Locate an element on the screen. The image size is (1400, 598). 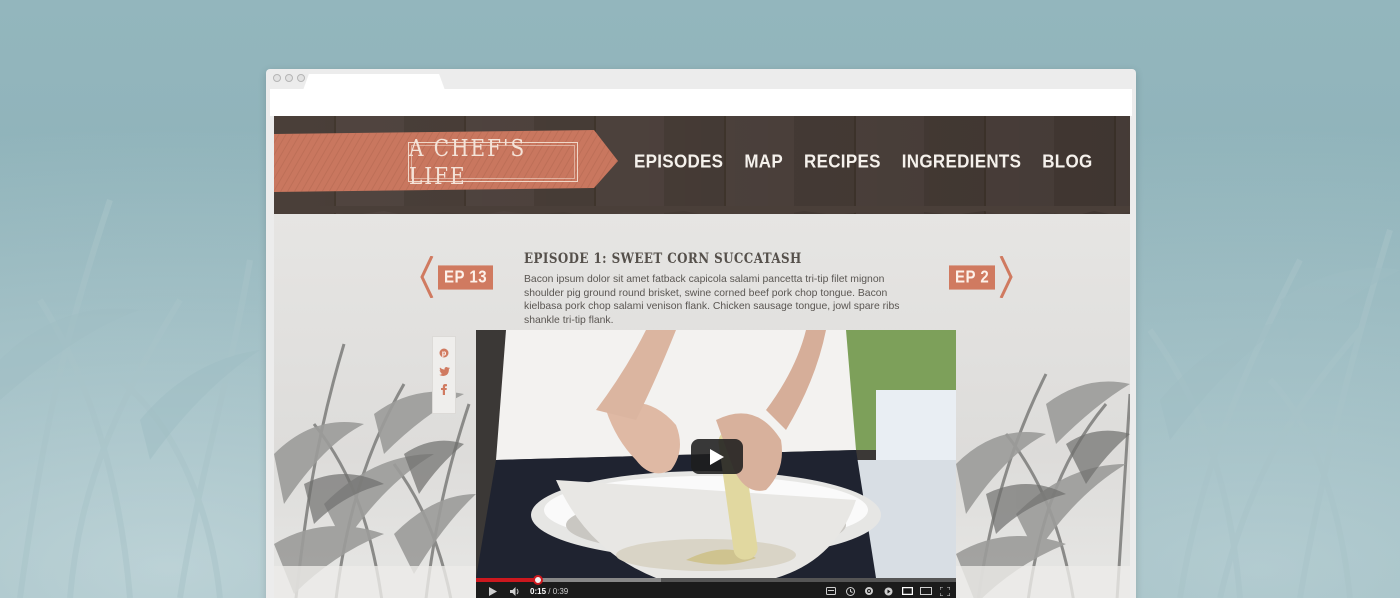
main-nav: EPISODES MAP RECIPES INGREDIENTS BLOG is located at coordinates (863, 162).